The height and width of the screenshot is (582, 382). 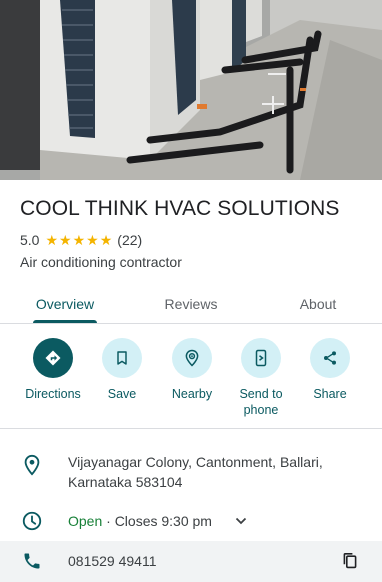 I want to click on closing-time: · Closes 9:30 pm, so click(x=157, y=521).